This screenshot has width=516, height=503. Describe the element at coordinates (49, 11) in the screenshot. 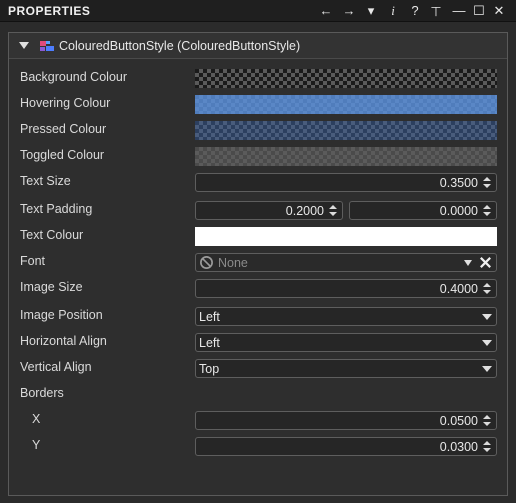

I see `window-title: PROPERTIES` at that location.